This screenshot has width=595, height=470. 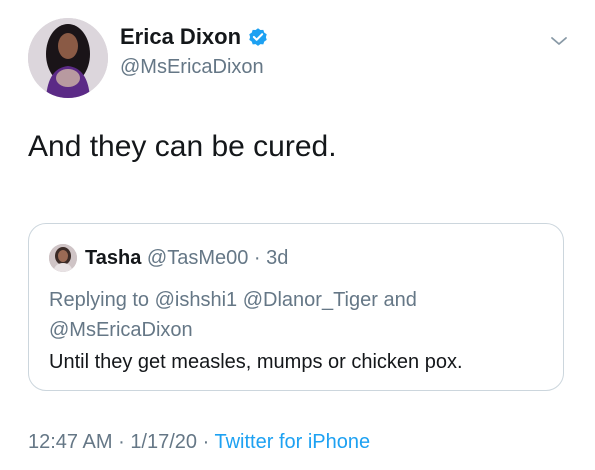 What do you see at coordinates (113, 258) in the screenshot?
I see `quoted-author-name: Tasha` at bounding box center [113, 258].